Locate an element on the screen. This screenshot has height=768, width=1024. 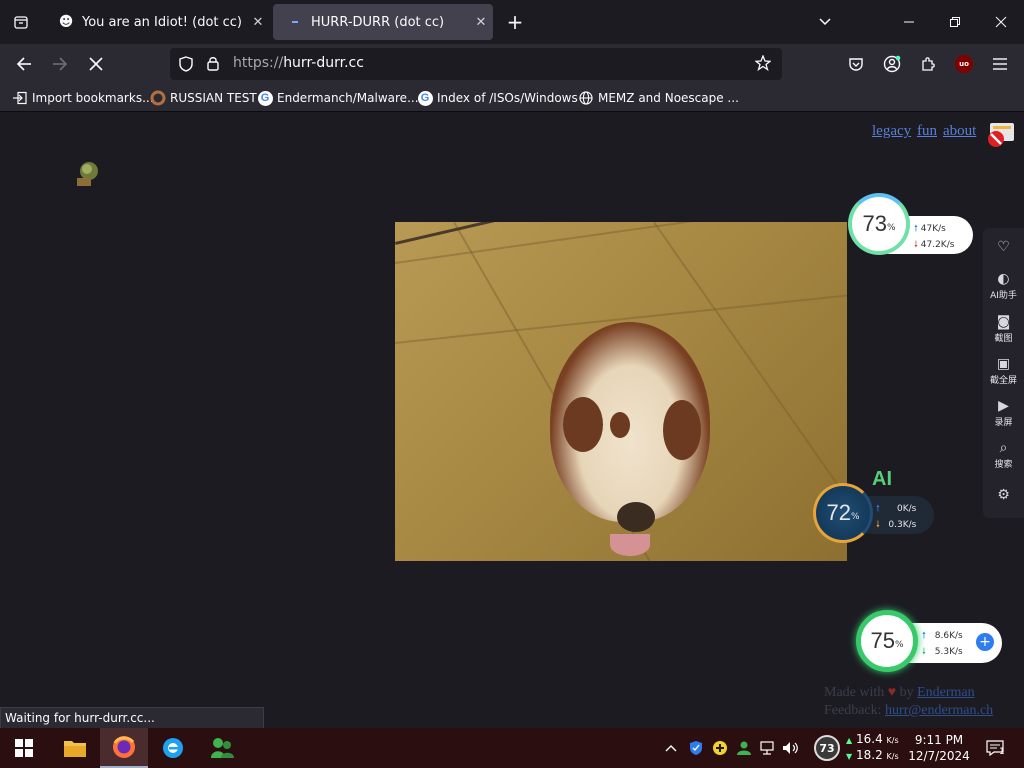
legacy-link: legacy is located at coordinates (891, 131).